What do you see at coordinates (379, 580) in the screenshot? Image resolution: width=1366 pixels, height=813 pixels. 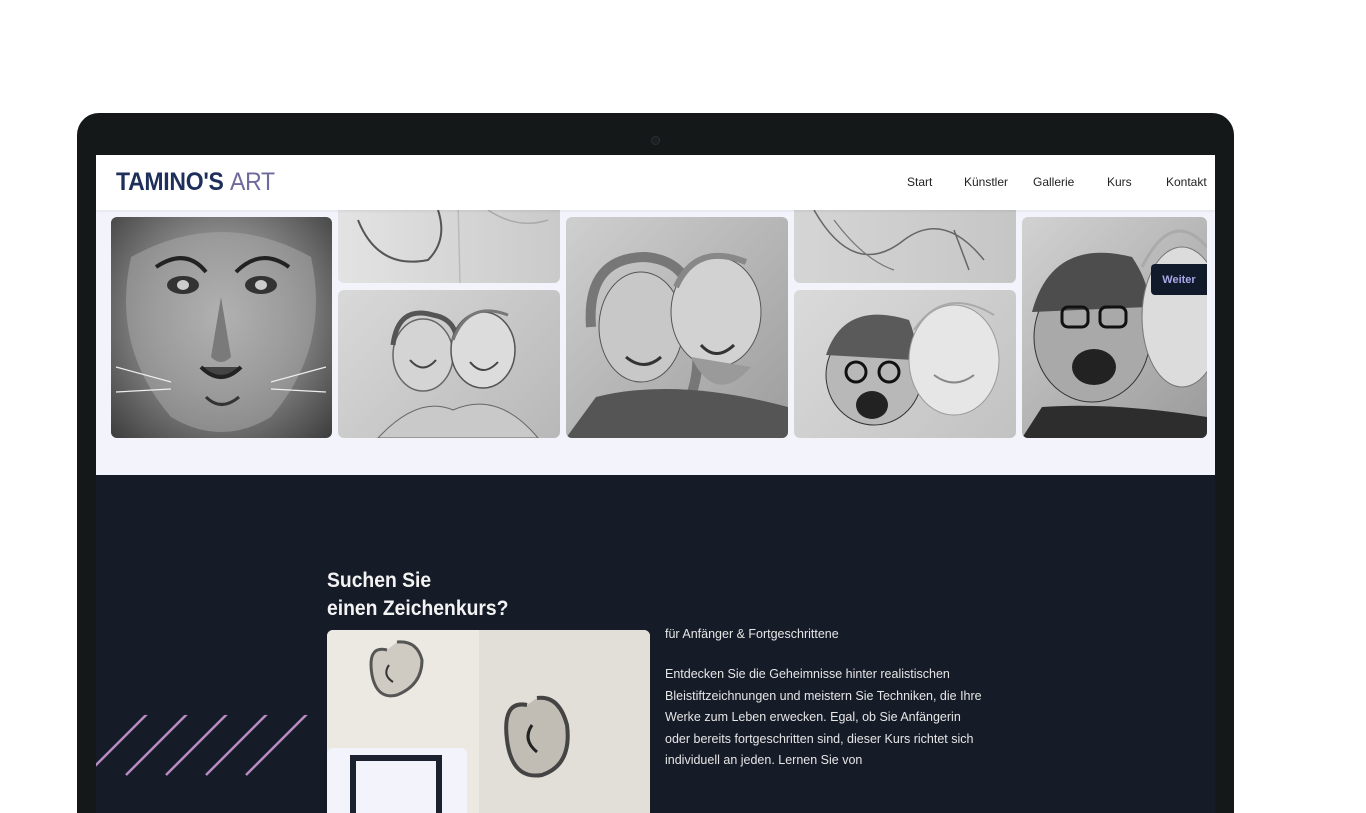 I see `course-heading-line1: Suchen Sie` at bounding box center [379, 580].